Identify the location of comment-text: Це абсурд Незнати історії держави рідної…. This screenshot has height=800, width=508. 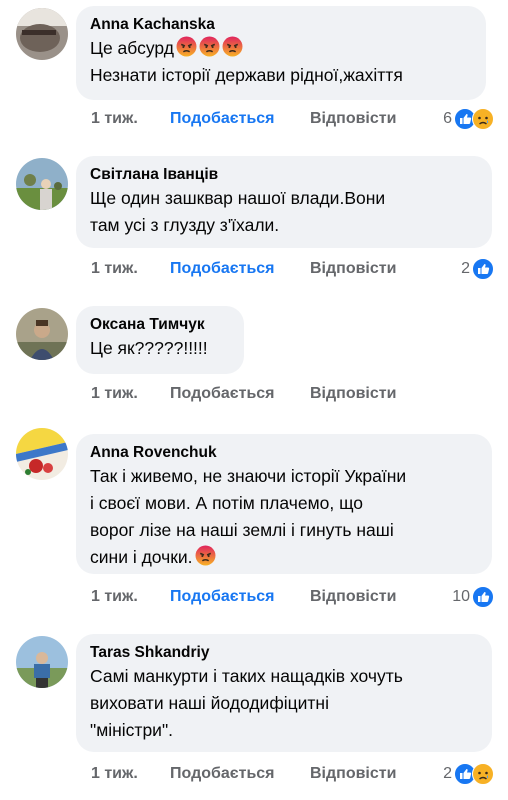
(281, 62).